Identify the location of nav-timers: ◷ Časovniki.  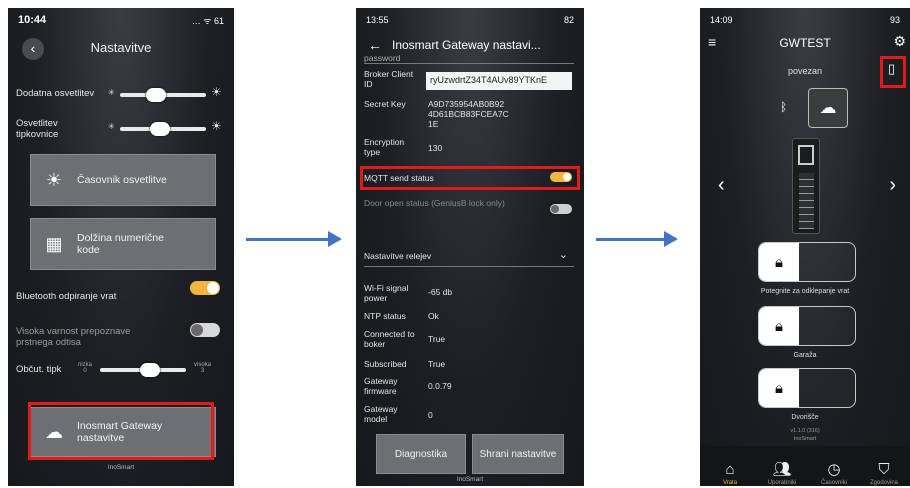
(834, 473).